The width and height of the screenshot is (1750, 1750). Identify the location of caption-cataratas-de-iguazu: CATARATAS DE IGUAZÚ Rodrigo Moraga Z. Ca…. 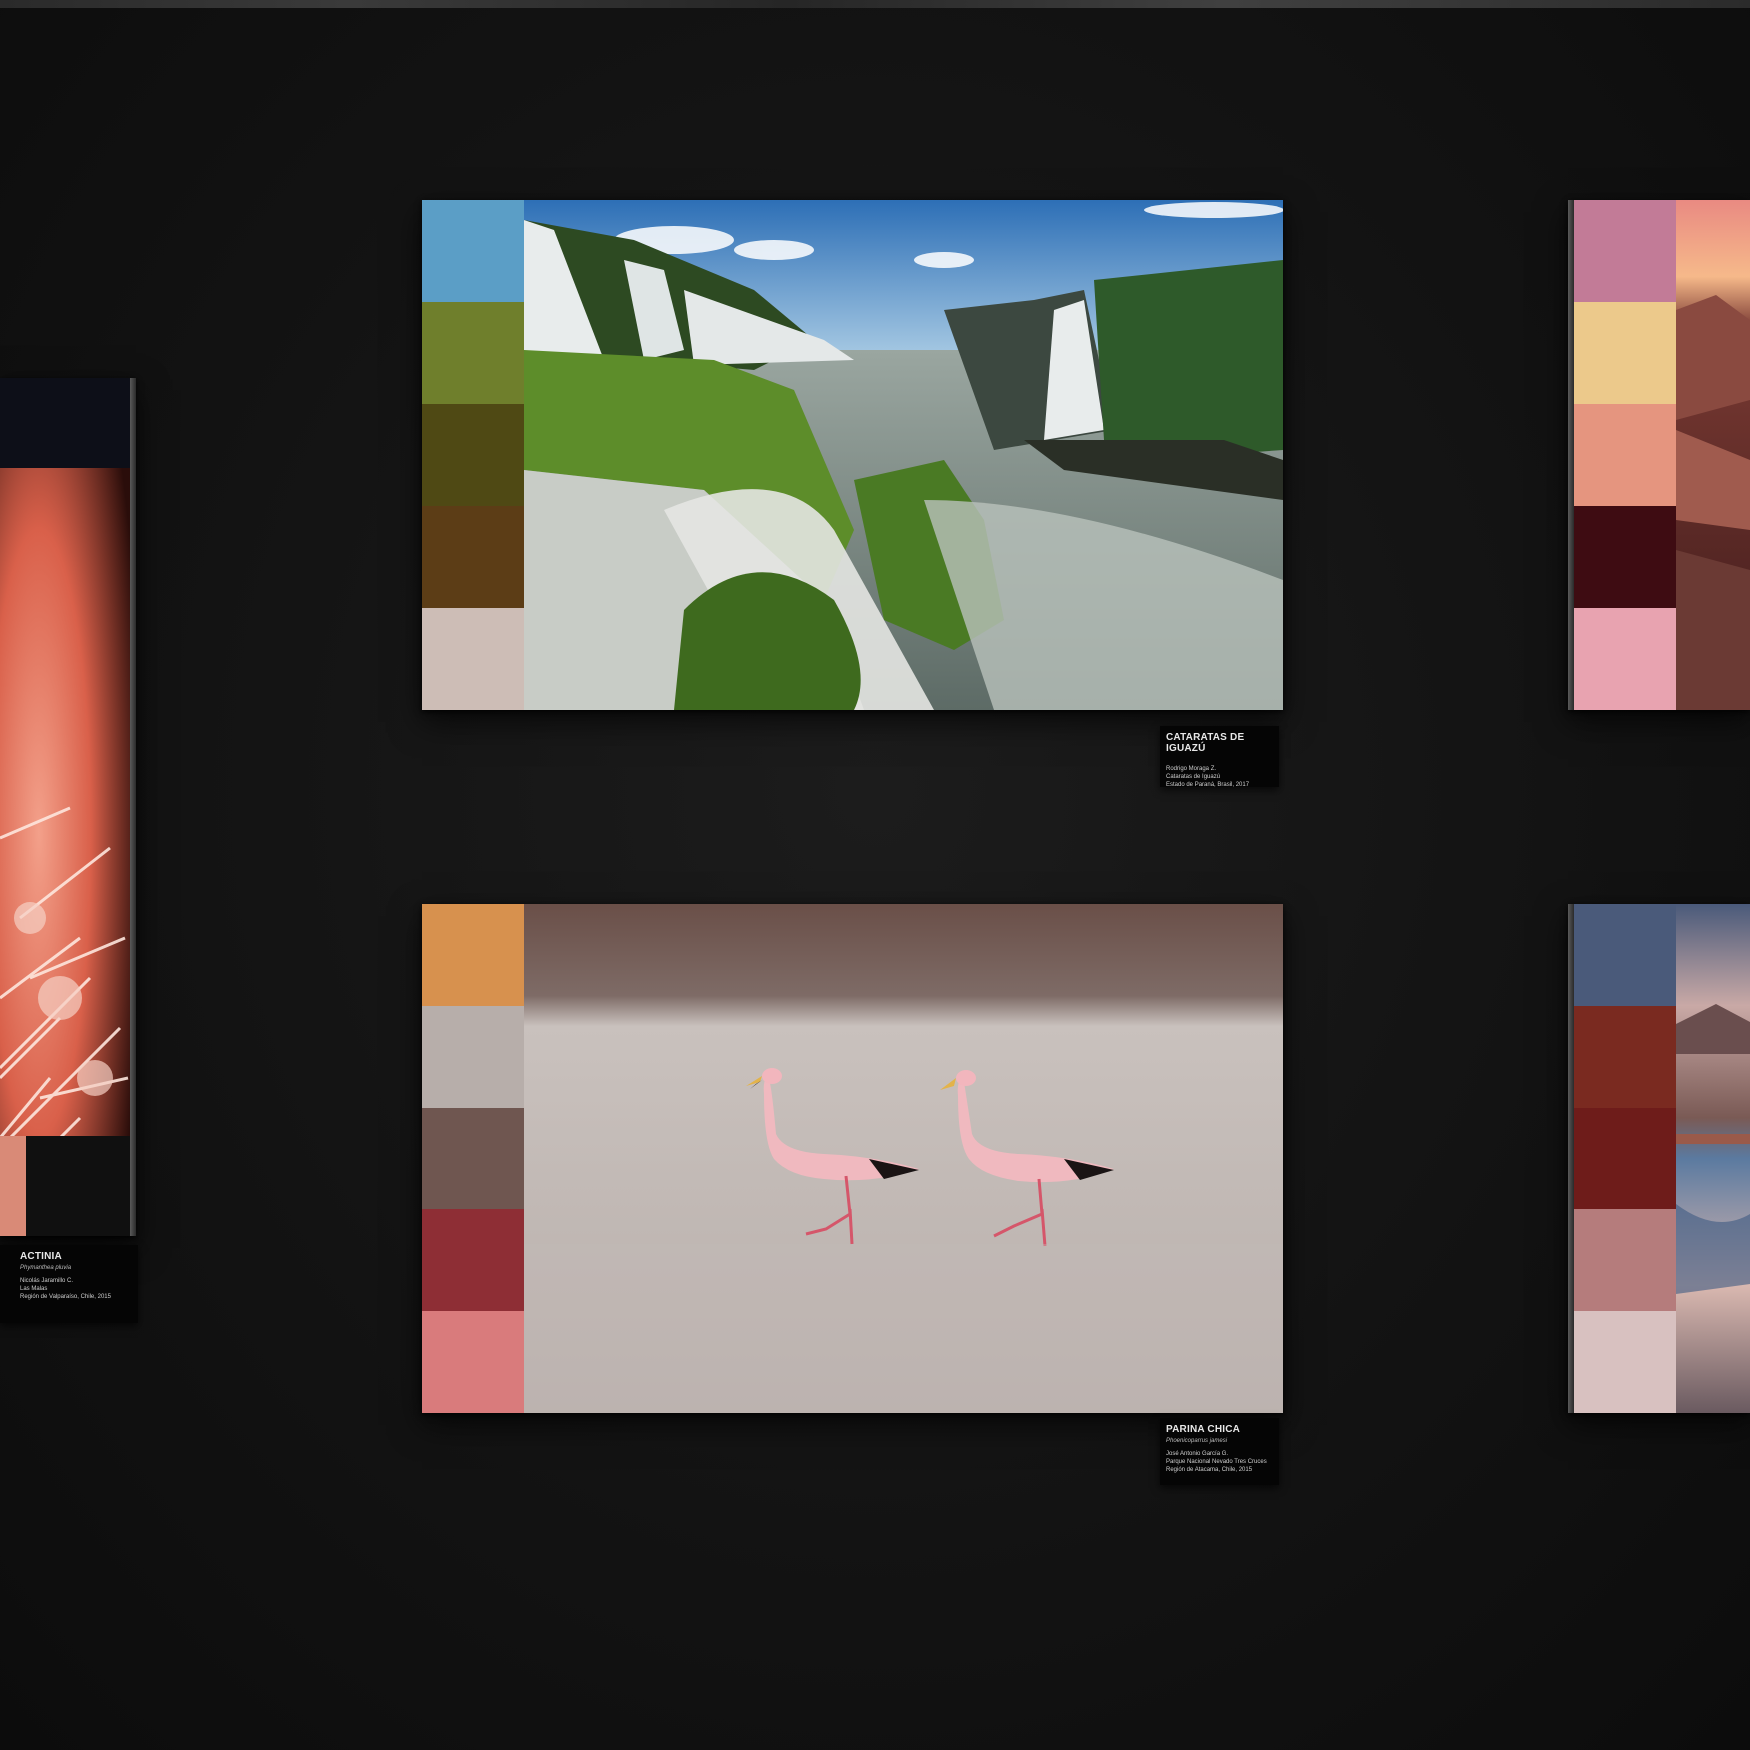
(1219, 757).